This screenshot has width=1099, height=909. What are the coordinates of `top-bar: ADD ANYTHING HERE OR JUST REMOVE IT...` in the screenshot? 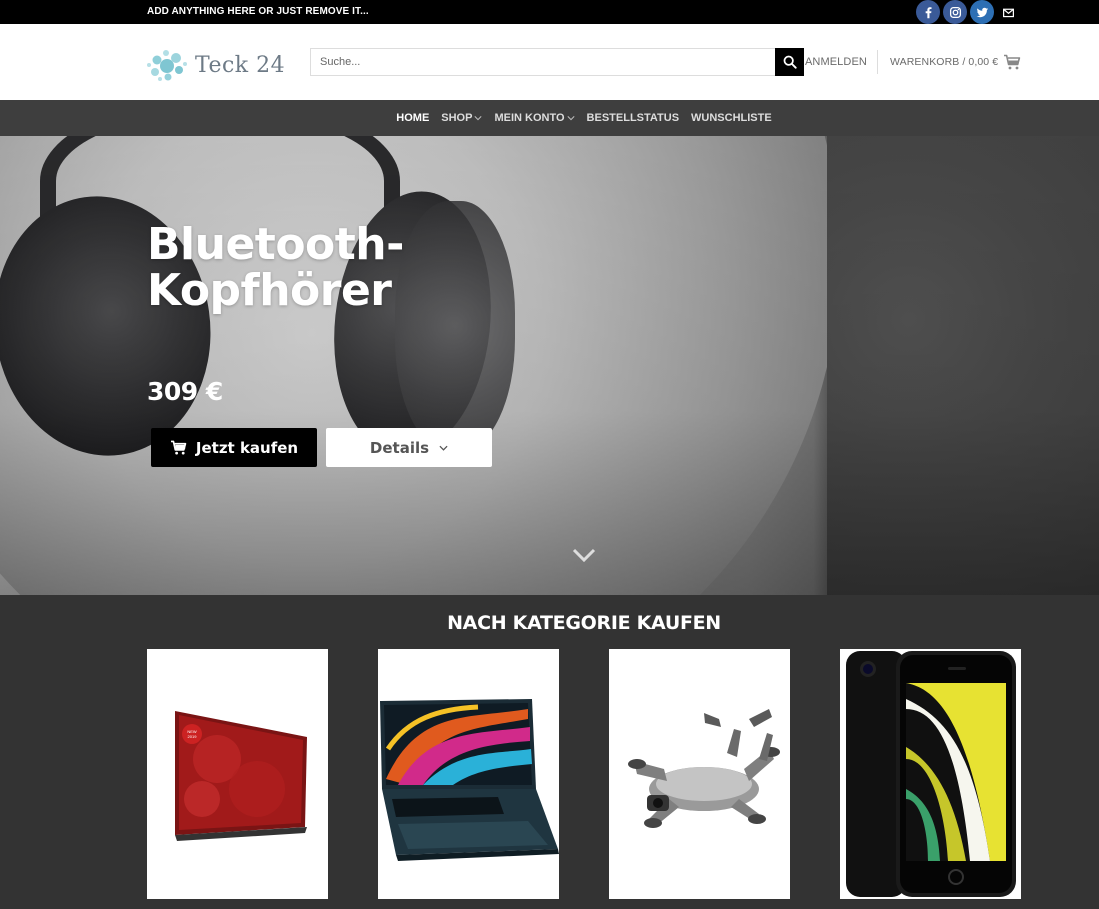 It's located at (549, 12).